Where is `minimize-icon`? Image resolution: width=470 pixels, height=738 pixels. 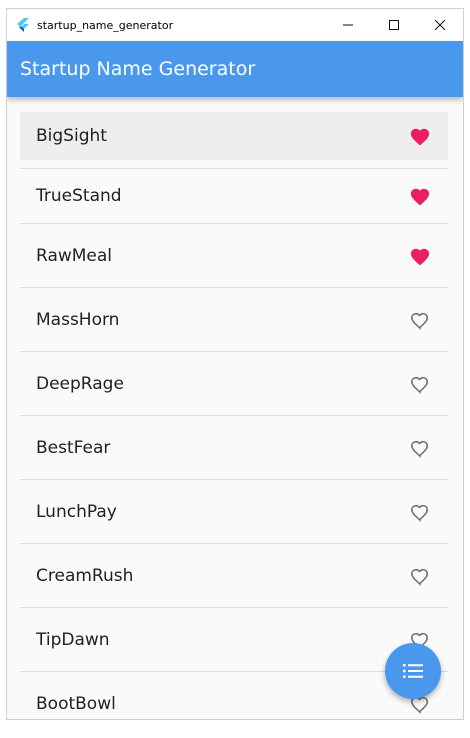
minimize-icon is located at coordinates (348, 25).